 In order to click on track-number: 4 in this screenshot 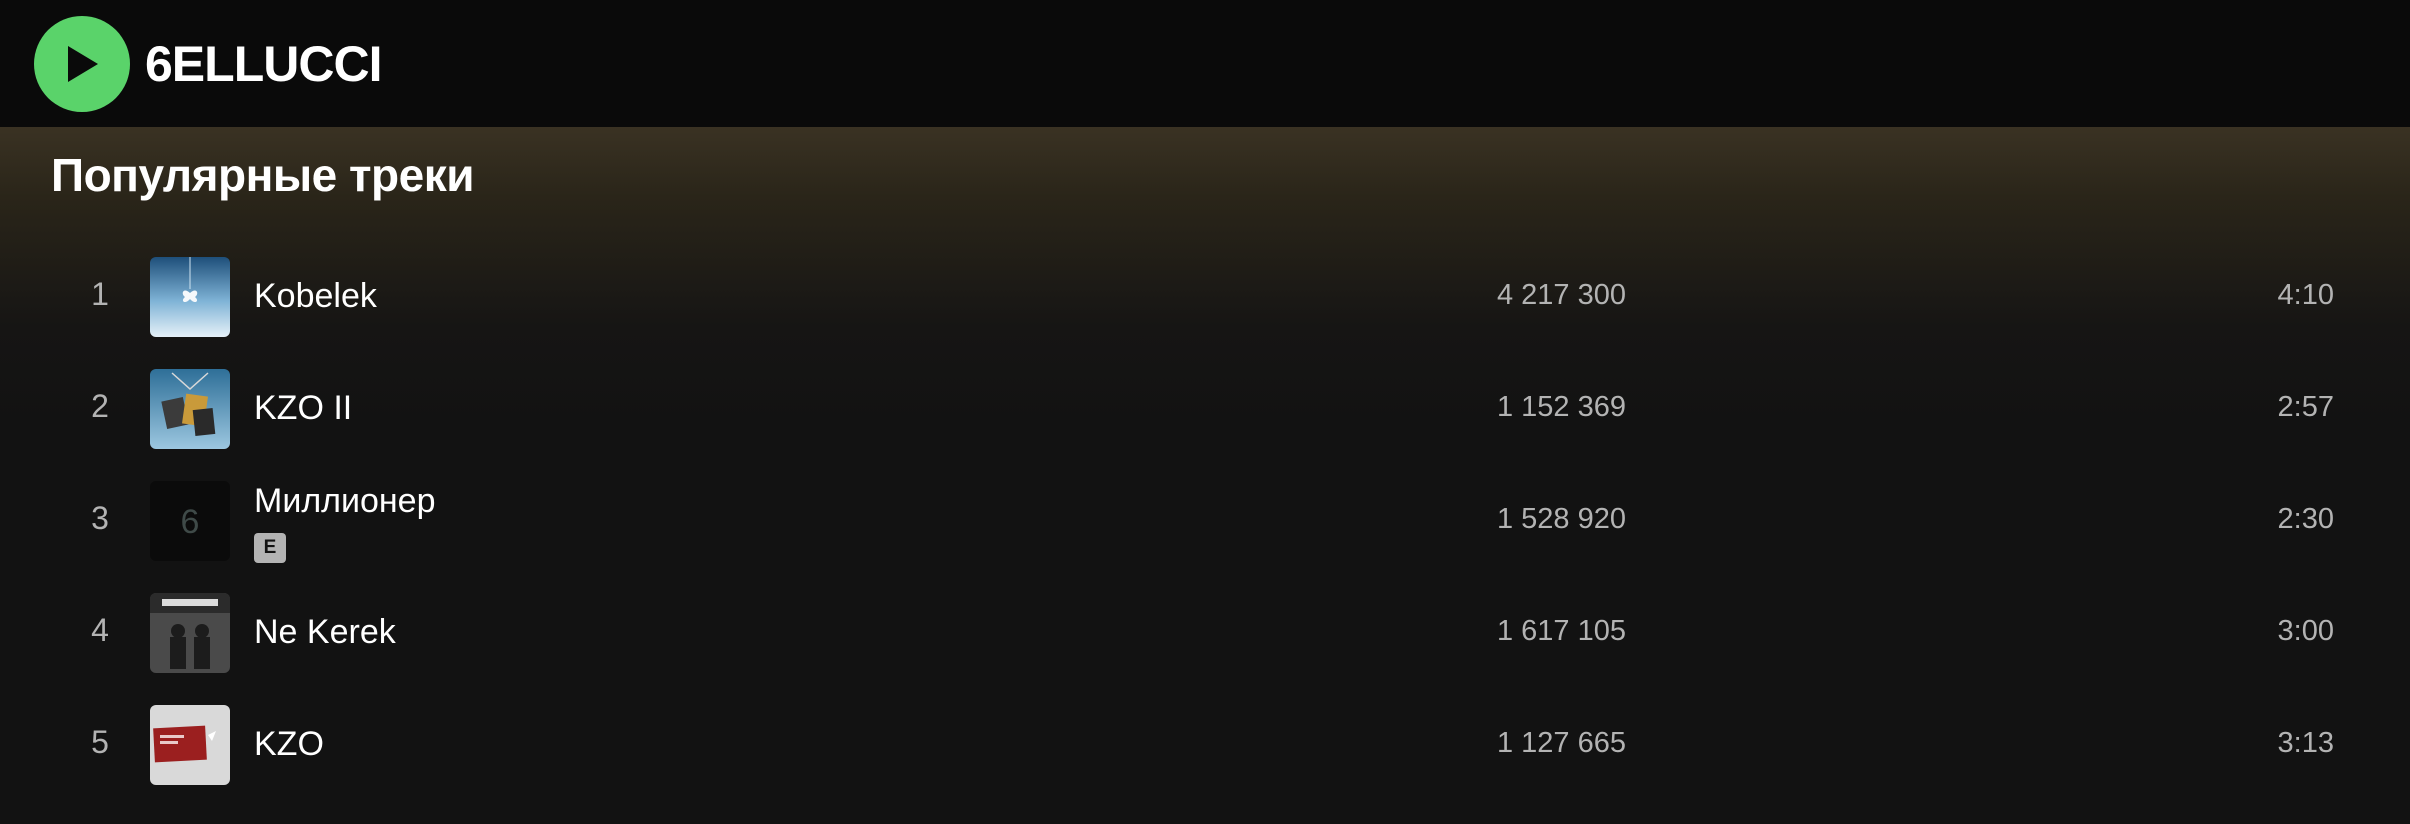, I will do `click(100, 630)`.